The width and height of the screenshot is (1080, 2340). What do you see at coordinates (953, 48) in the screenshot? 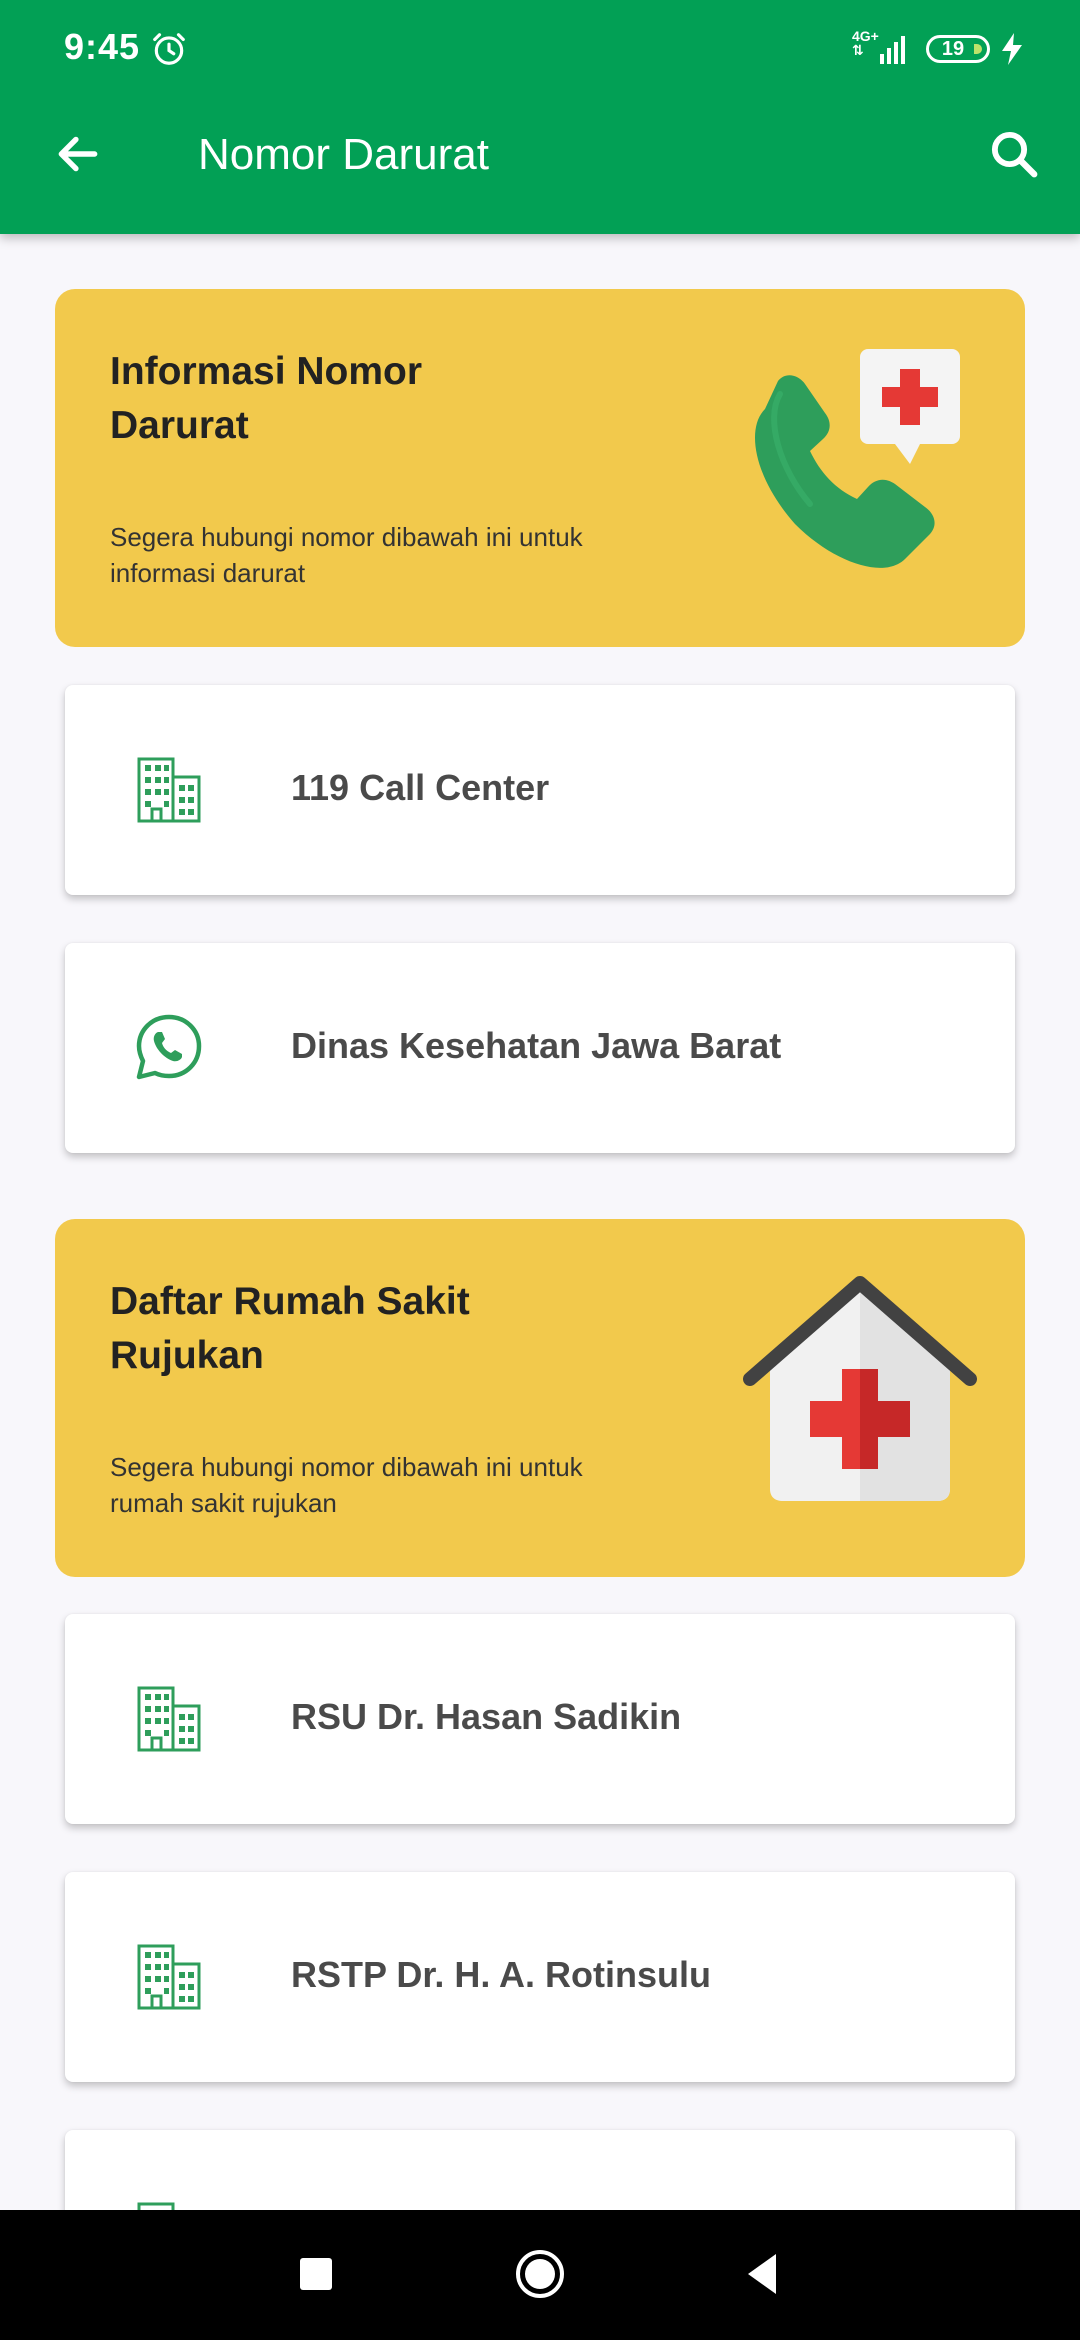
I see `battery-level: 19` at bounding box center [953, 48].